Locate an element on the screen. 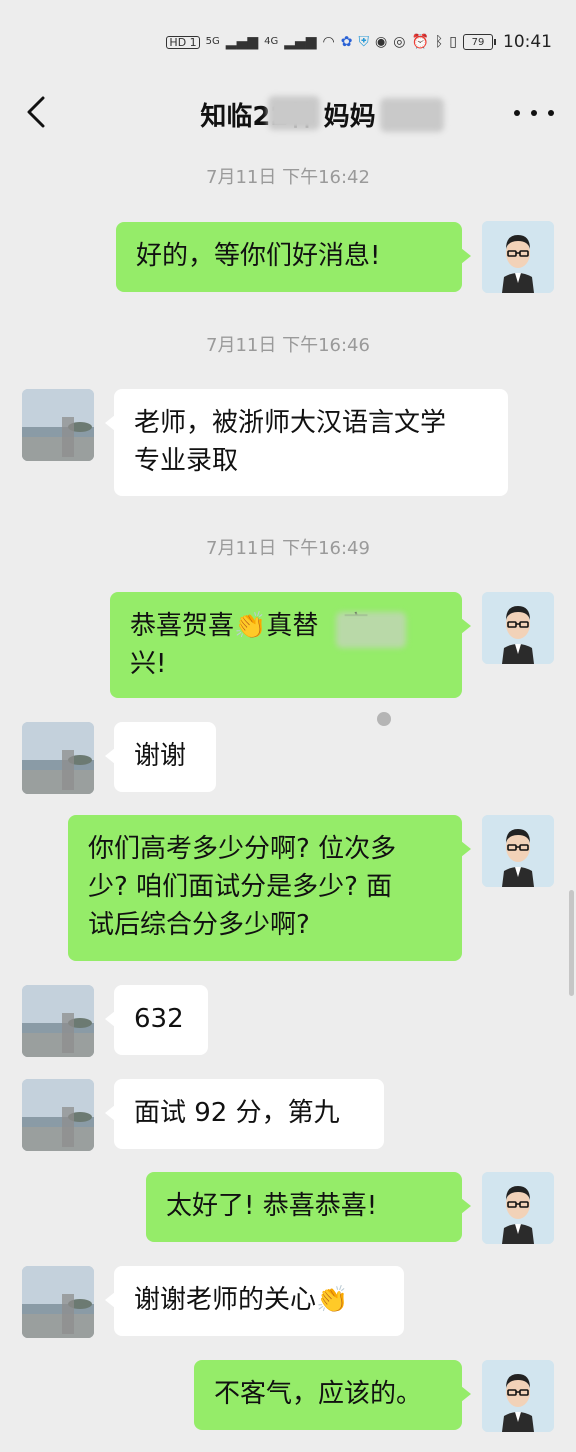 The height and width of the screenshot is (1452, 576). shield-app-icon: ⛨ is located at coordinates (364, 42).